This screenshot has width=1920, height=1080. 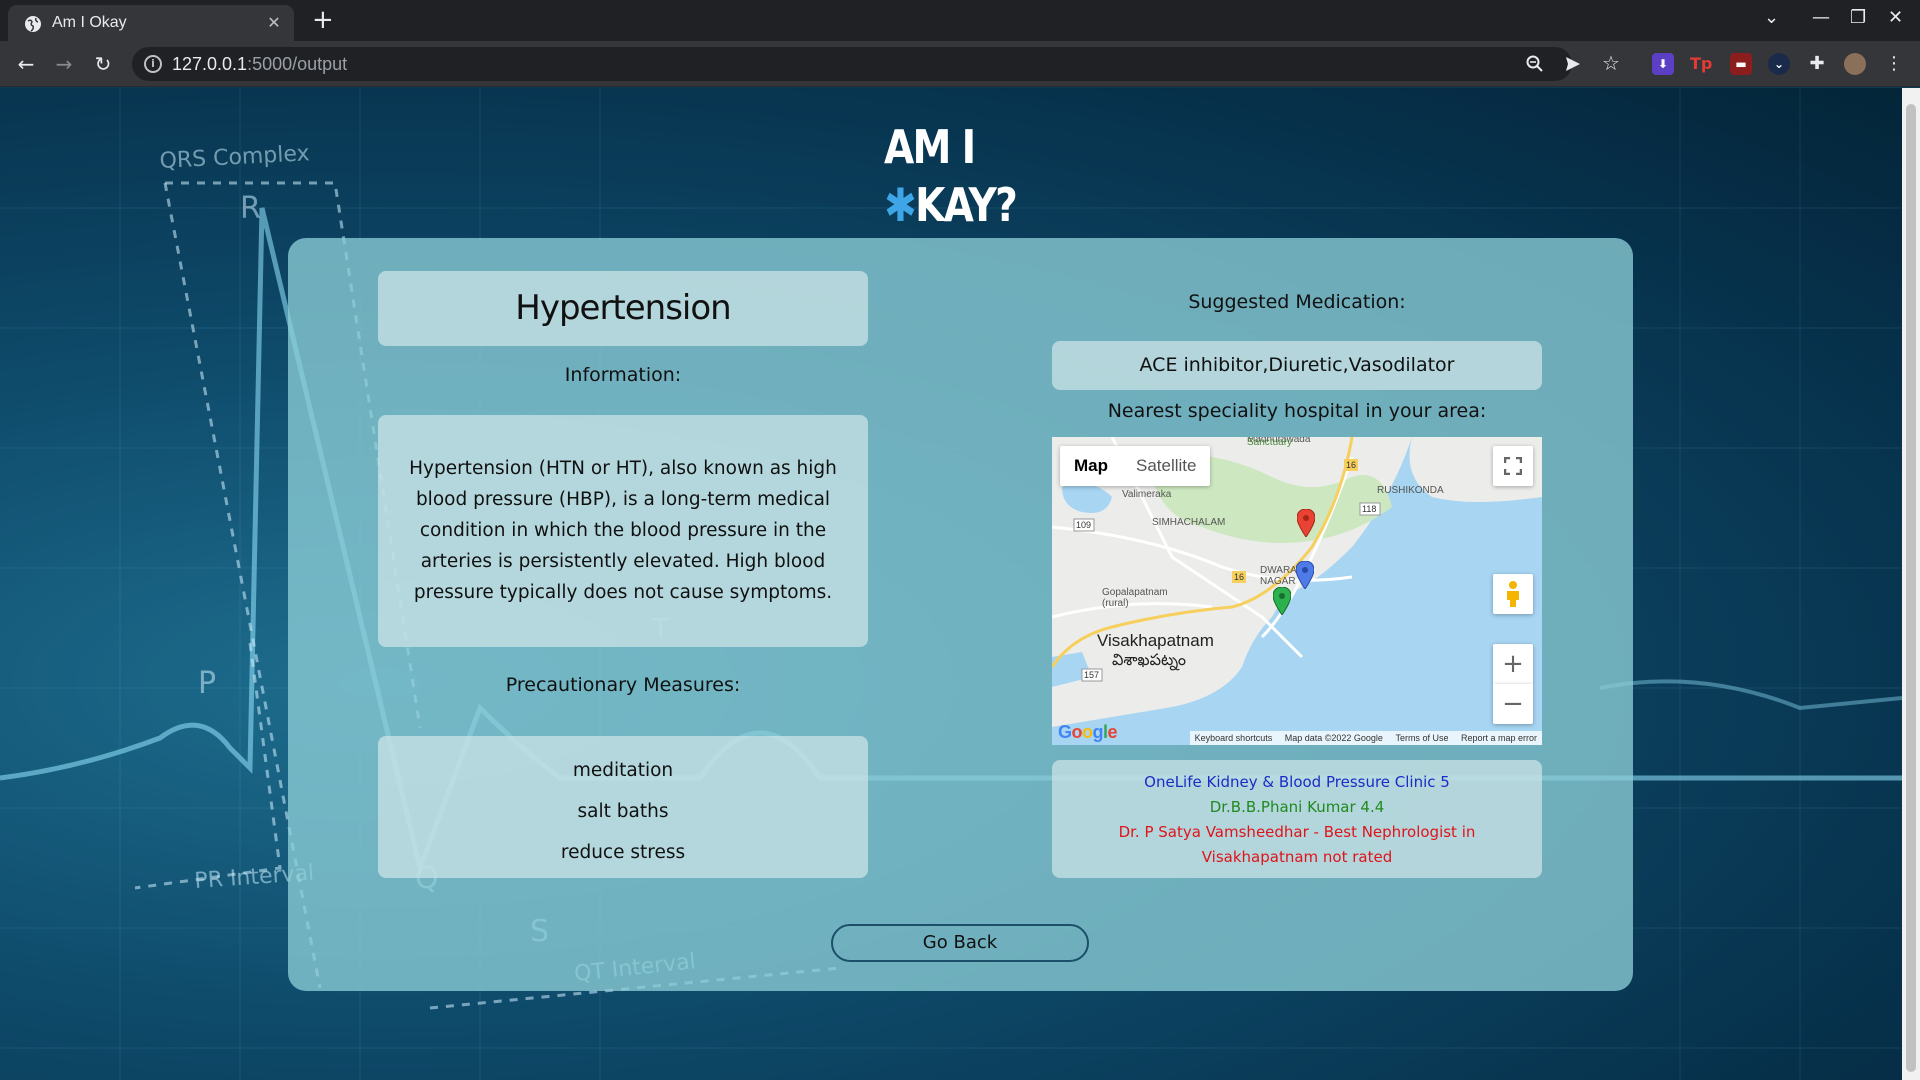 I want to click on precaution-item: meditation, so click(x=623, y=770).